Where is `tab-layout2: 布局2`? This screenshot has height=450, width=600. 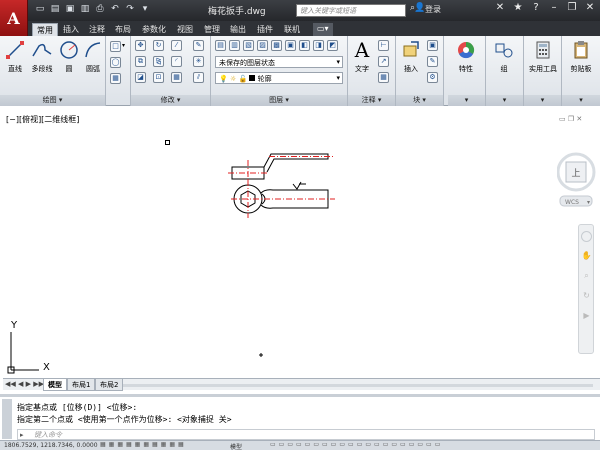 tab-layout2: 布局2 is located at coordinates (109, 385).